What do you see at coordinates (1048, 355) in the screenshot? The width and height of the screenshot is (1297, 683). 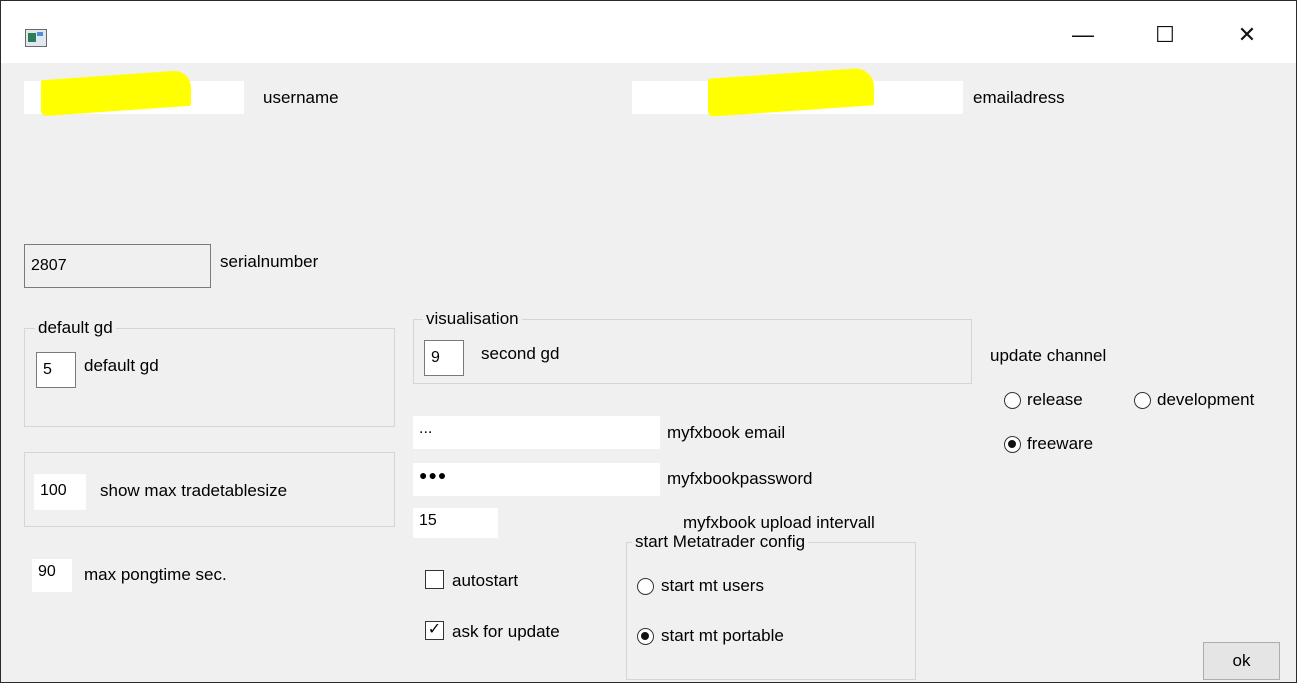 I see `update-channel-title: update channel` at bounding box center [1048, 355].